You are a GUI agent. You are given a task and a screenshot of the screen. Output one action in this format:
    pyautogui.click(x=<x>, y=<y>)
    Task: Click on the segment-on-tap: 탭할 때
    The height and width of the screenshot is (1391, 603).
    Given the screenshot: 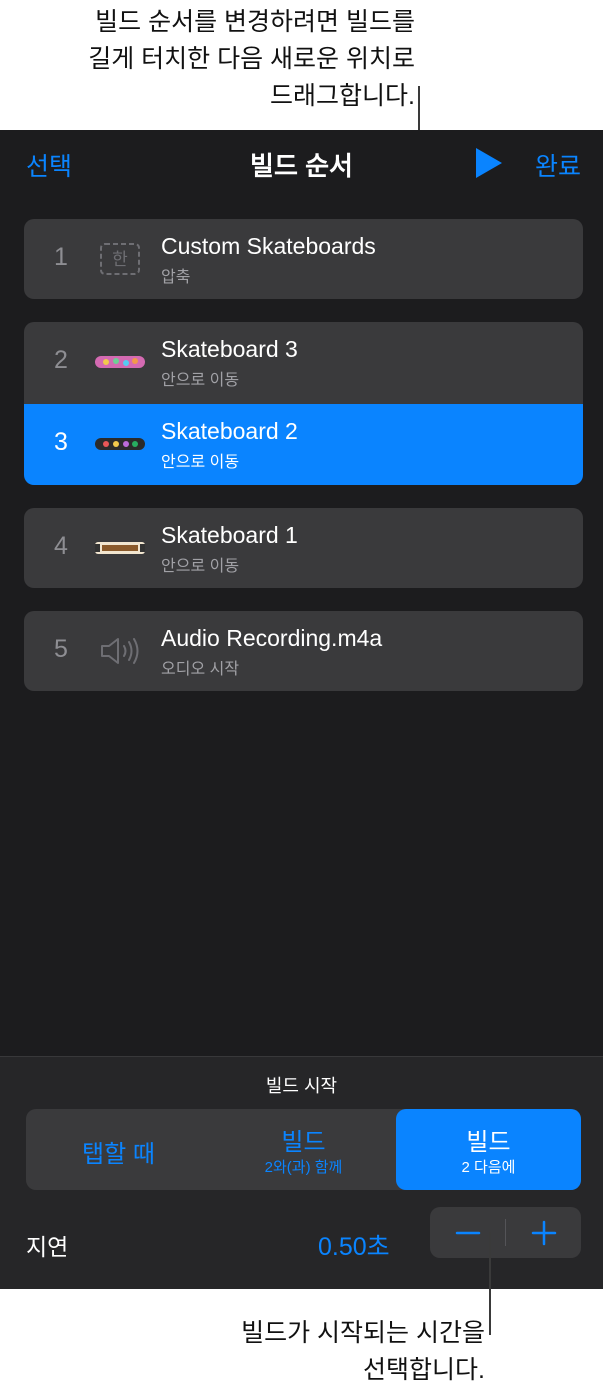 What is the action you would take?
    pyautogui.click(x=118, y=1149)
    